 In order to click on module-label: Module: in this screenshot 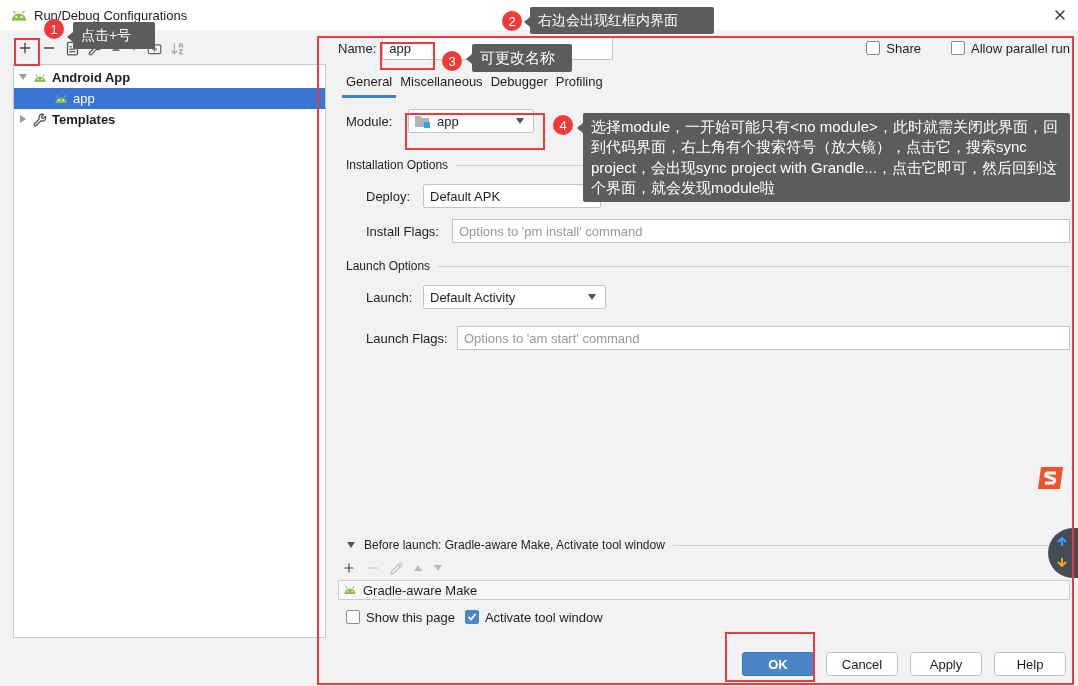, I will do `click(370, 121)`.